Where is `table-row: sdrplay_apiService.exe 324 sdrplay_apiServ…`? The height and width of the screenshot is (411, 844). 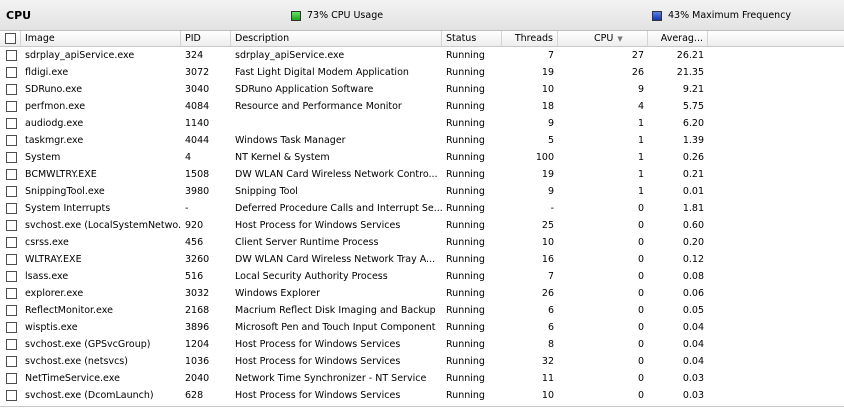
table-row: sdrplay_apiService.exe 324 sdrplay_apiServ… is located at coordinates (422, 55).